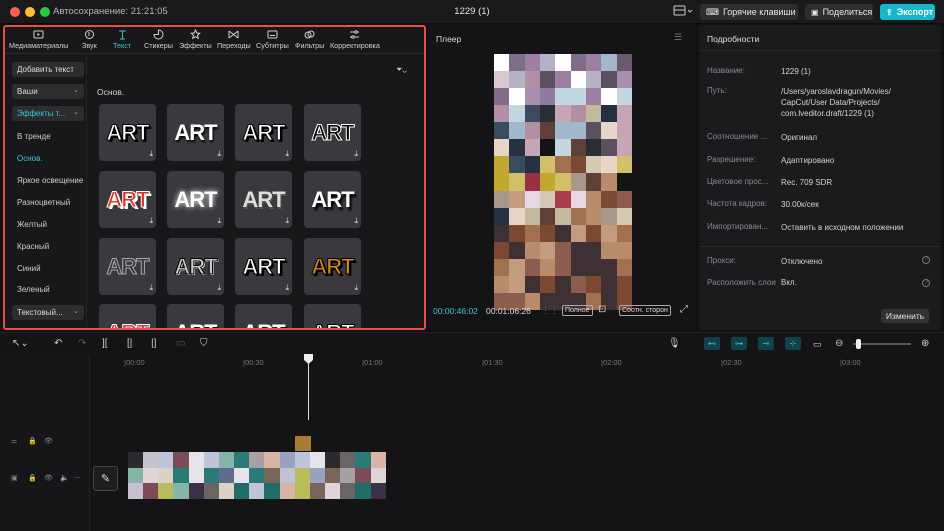 This screenshot has width=944, height=531. Describe the element at coordinates (839, 344) in the screenshot. I see `zoom-out-icon: ⊖` at that location.